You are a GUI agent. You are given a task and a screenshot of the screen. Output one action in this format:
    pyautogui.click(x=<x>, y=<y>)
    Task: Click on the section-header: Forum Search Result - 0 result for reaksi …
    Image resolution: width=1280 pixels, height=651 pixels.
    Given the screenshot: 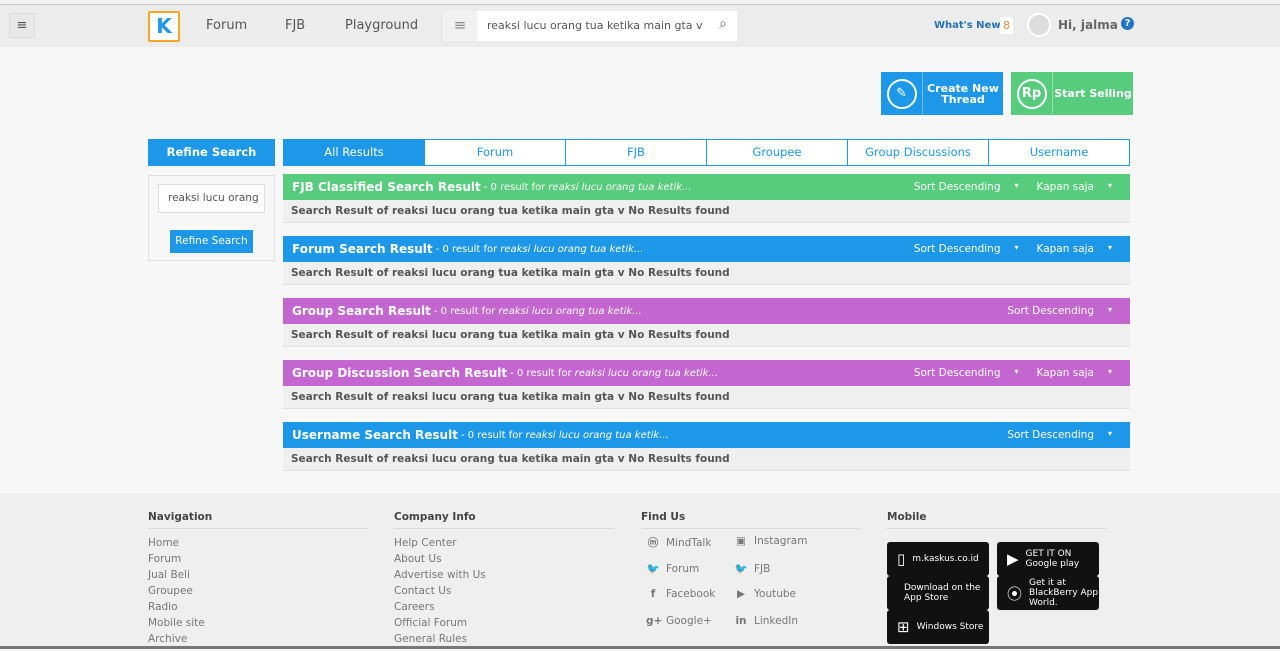 What is the action you would take?
    pyautogui.click(x=706, y=249)
    